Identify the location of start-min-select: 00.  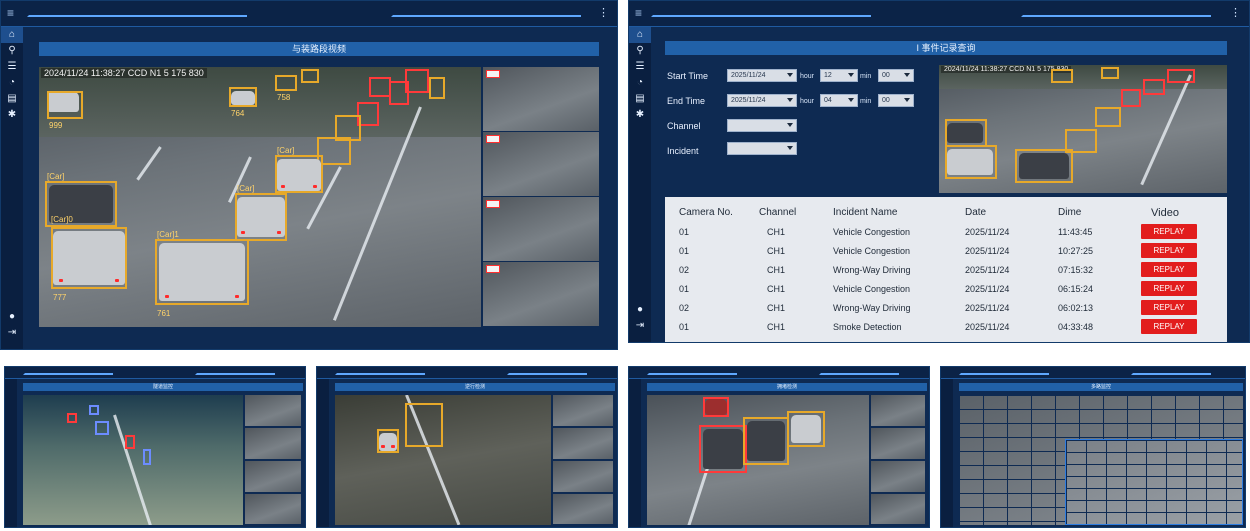
(896, 75).